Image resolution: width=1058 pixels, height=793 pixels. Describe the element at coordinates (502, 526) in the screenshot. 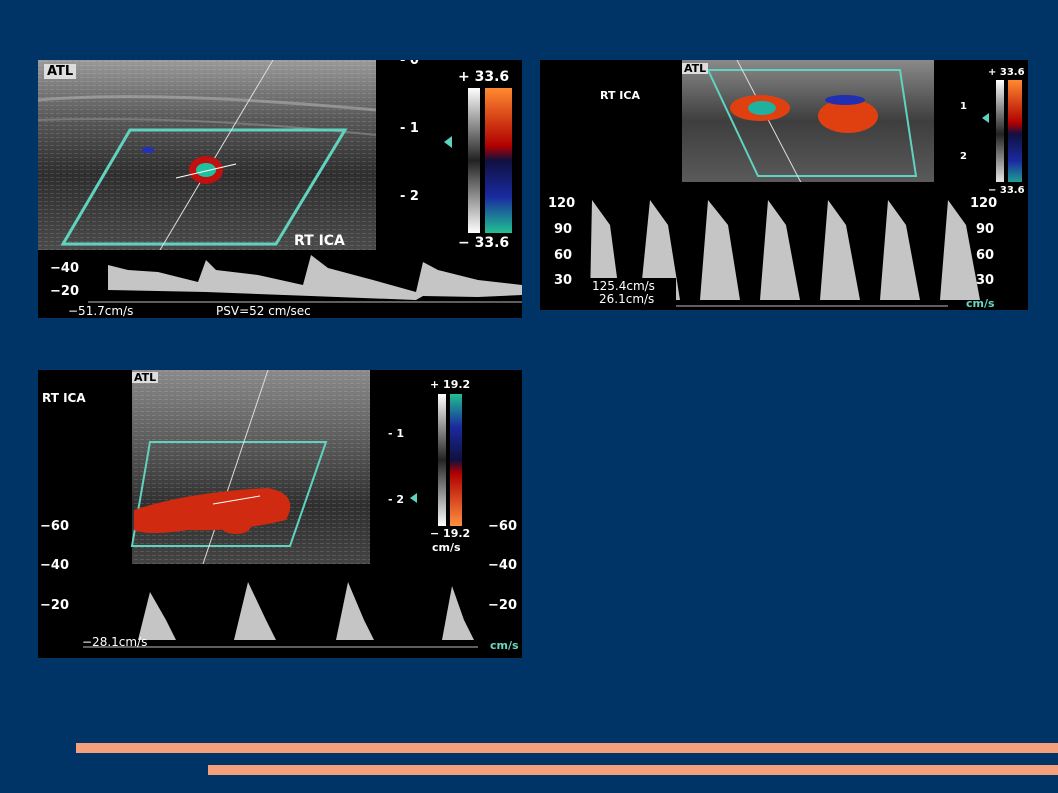

I see `spectral-label-right-60: −60` at that location.